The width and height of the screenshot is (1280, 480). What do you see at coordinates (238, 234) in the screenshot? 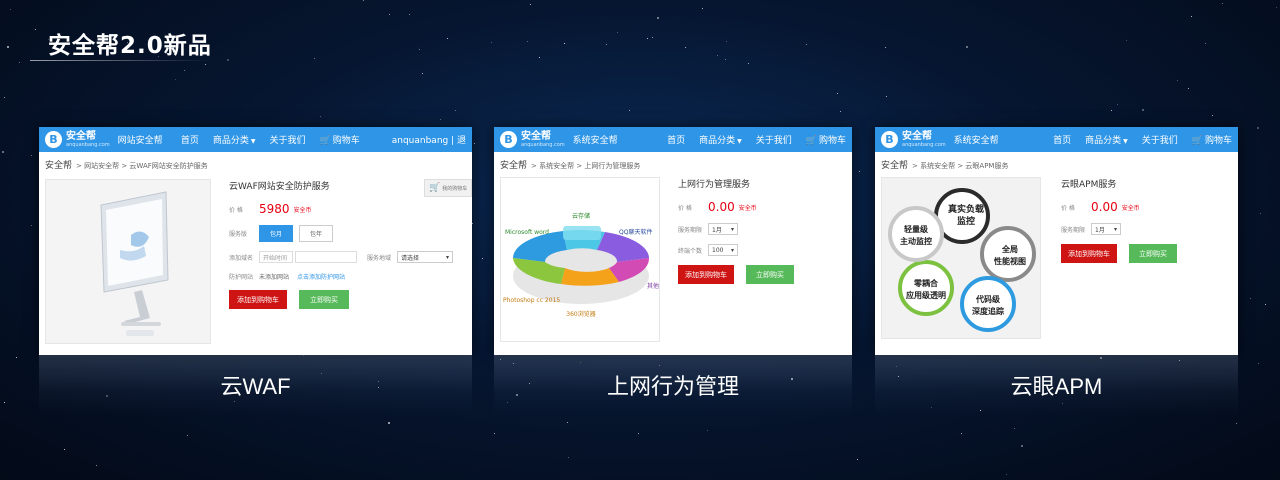
I see `plan-label: 服务版` at bounding box center [238, 234].